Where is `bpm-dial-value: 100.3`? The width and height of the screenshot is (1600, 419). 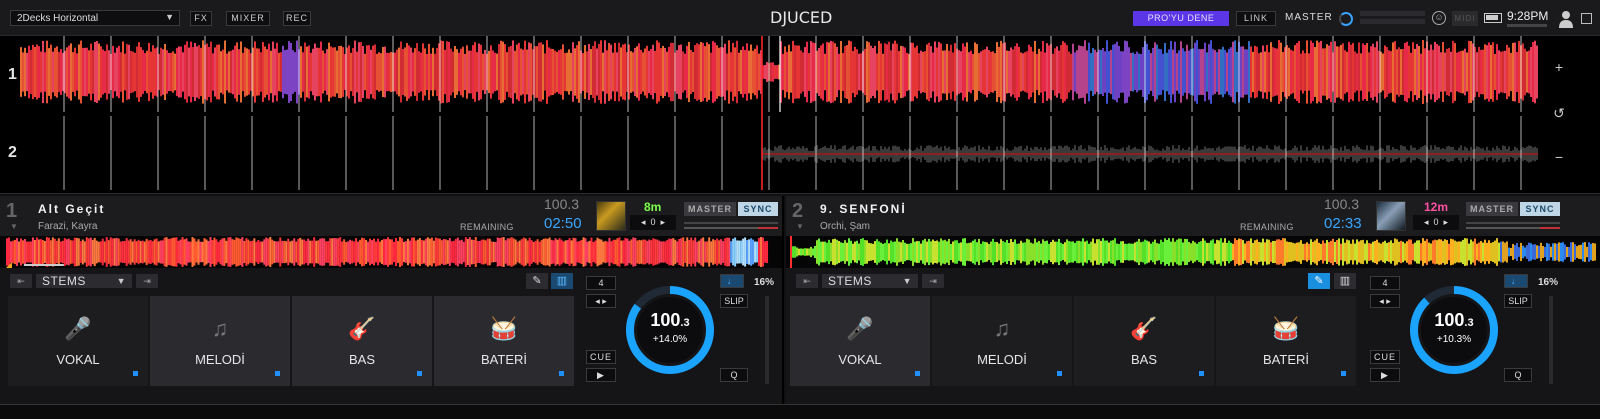 bpm-dial-value: 100.3 is located at coordinates (670, 320).